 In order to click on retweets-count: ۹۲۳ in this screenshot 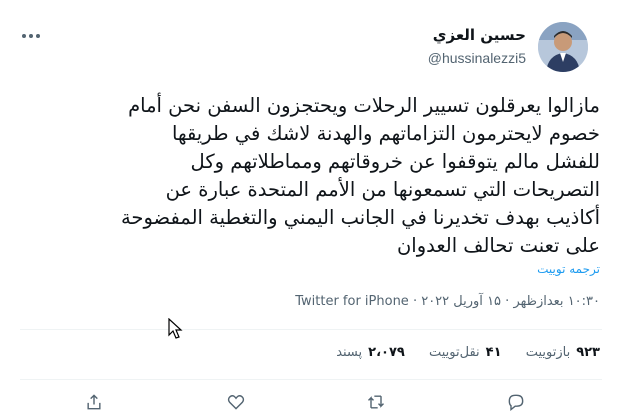, I will do `click(588, 352)`.